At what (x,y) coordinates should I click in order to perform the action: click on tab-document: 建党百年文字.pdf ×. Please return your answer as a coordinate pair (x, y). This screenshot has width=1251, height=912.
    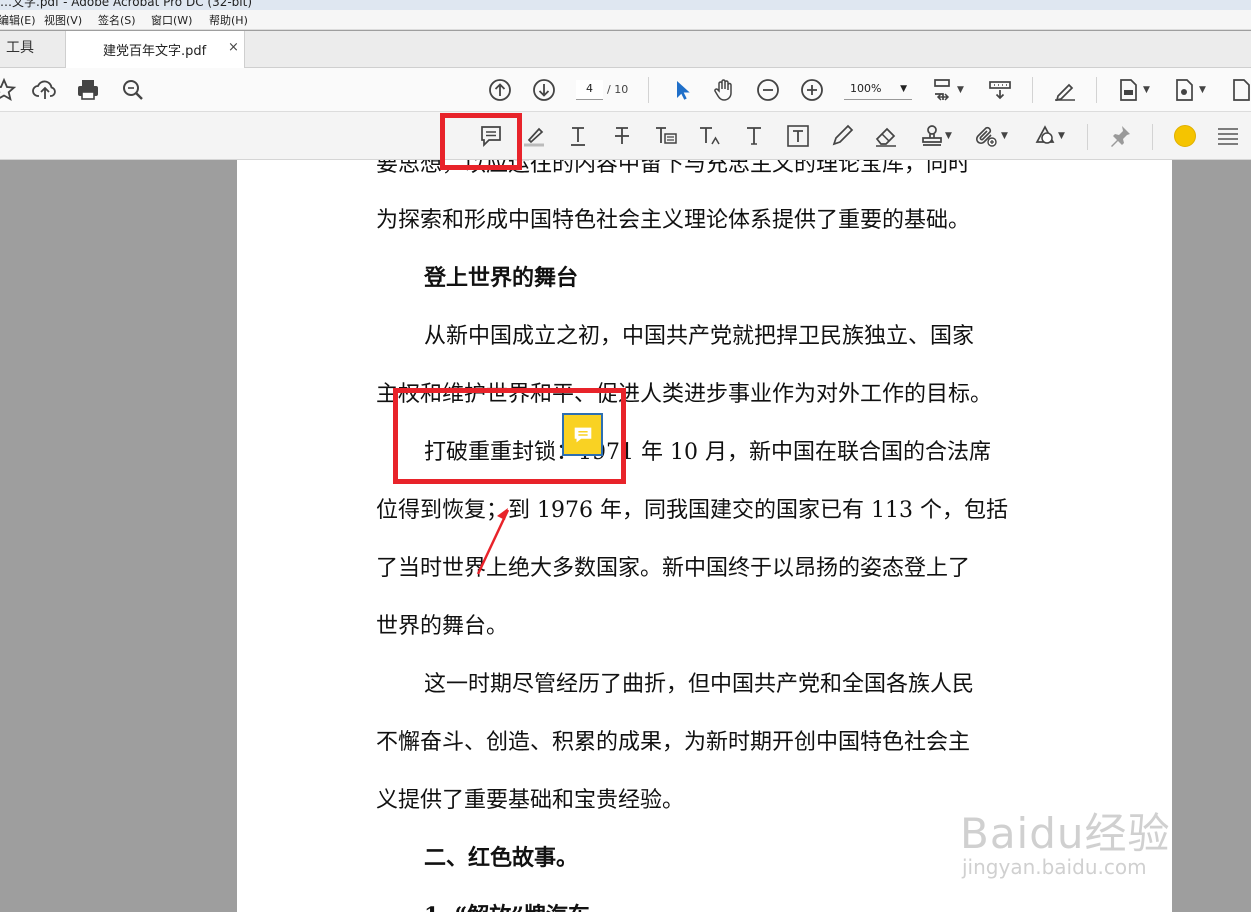
    Looking at the image, I should click on (155, 49).